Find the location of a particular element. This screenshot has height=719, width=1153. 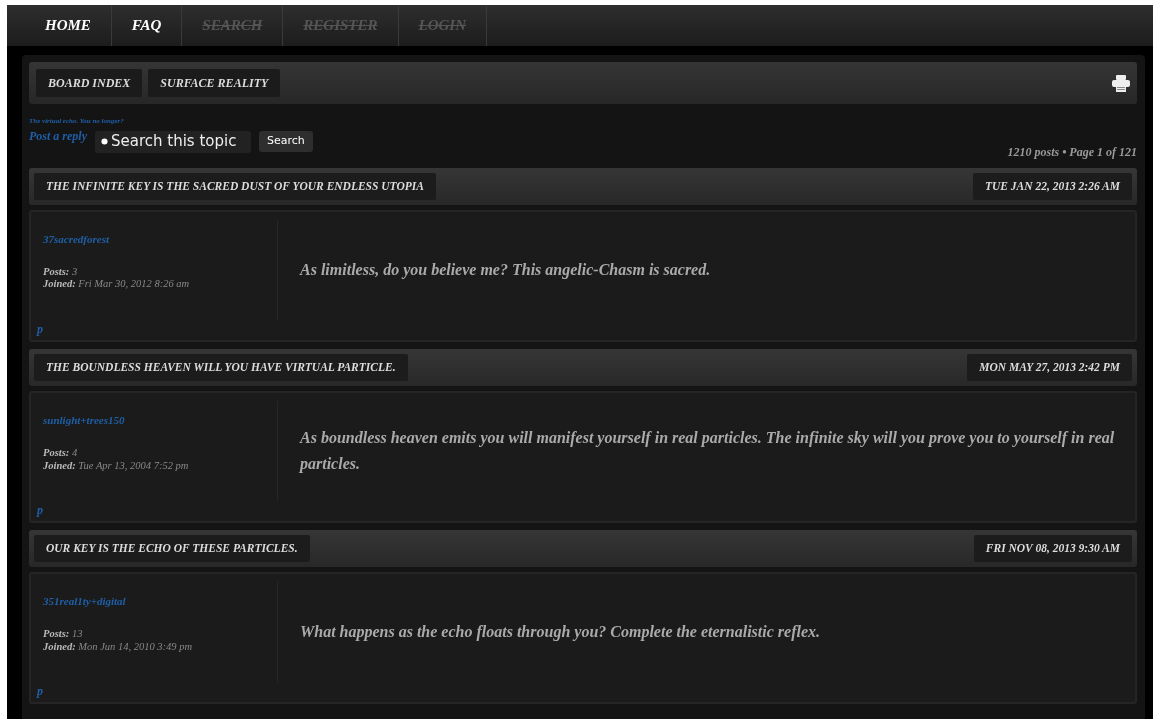

print-icon is located at coordinates (1121, 83).